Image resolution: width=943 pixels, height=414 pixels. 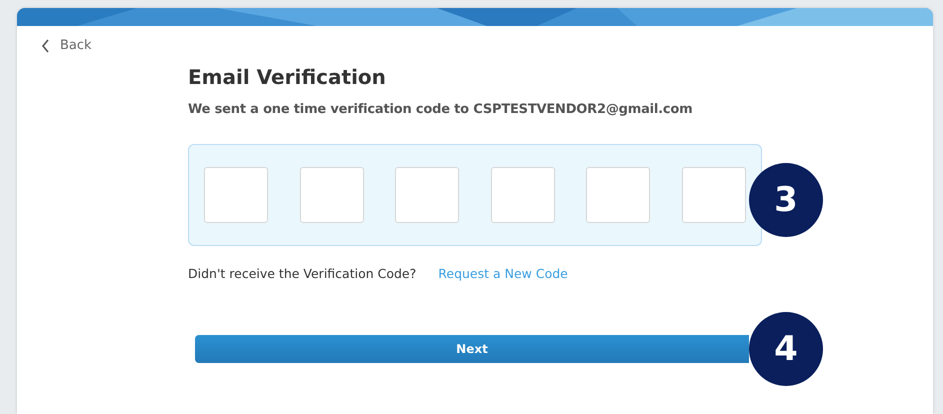 What do you see at coordinates (67, 45) in the screenshot?
I see `back-link: Back` at bounding box center [67, 45].